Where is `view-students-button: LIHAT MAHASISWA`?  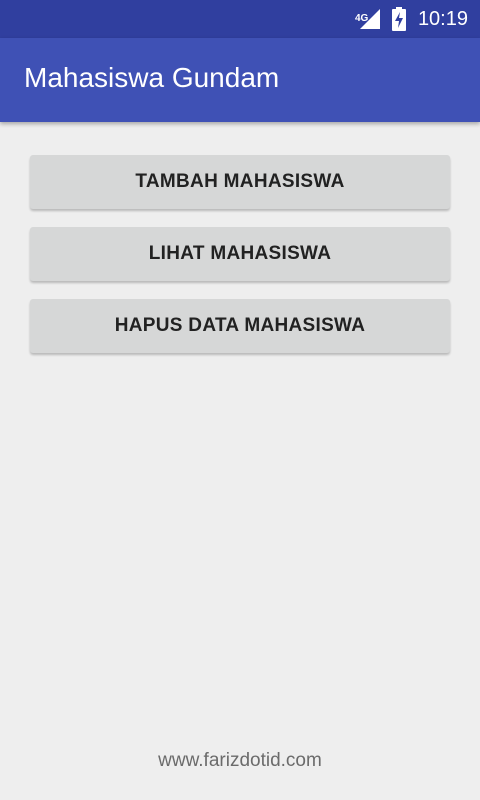 view-students-button: LIHAT MAHASISWA is located at coordinates (240, 254).